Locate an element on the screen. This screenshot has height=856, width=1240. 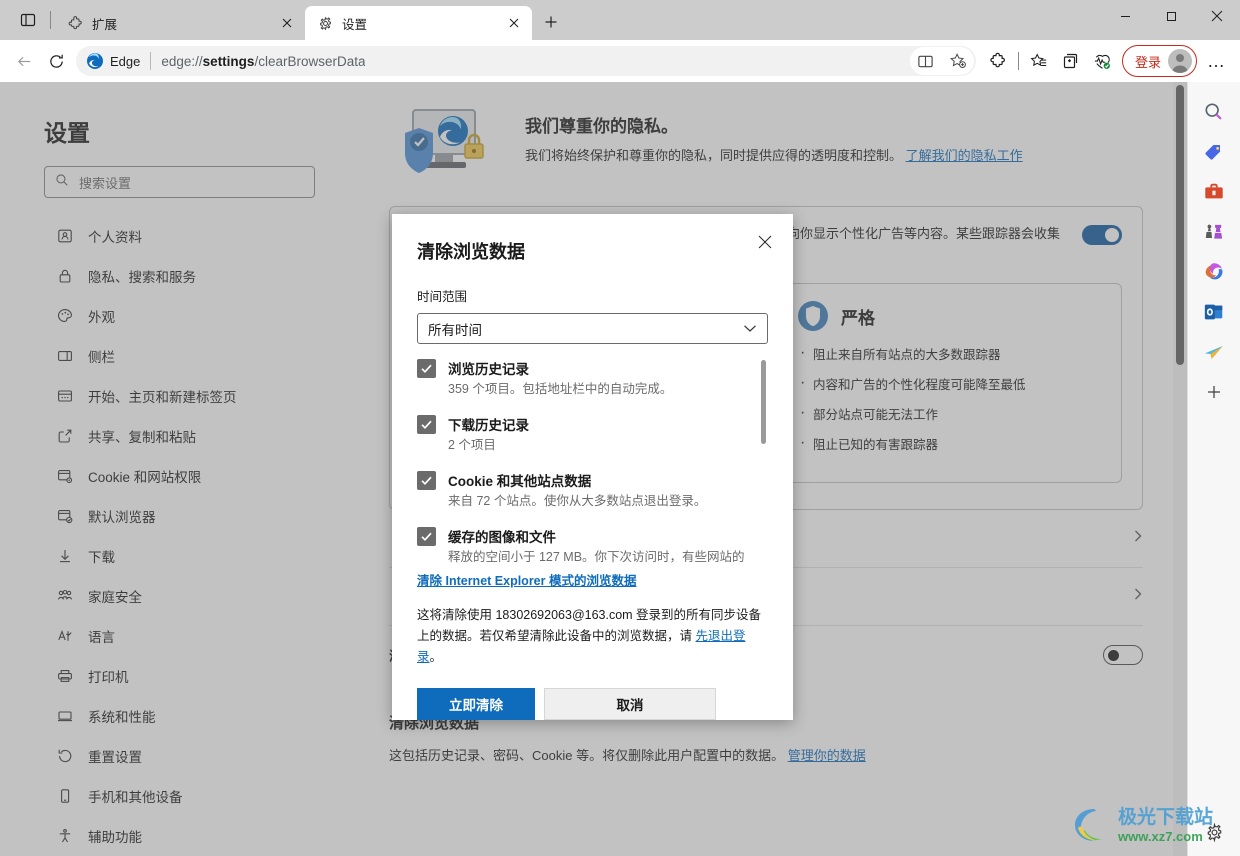
window-controls is located at coordinates (1171, 20).